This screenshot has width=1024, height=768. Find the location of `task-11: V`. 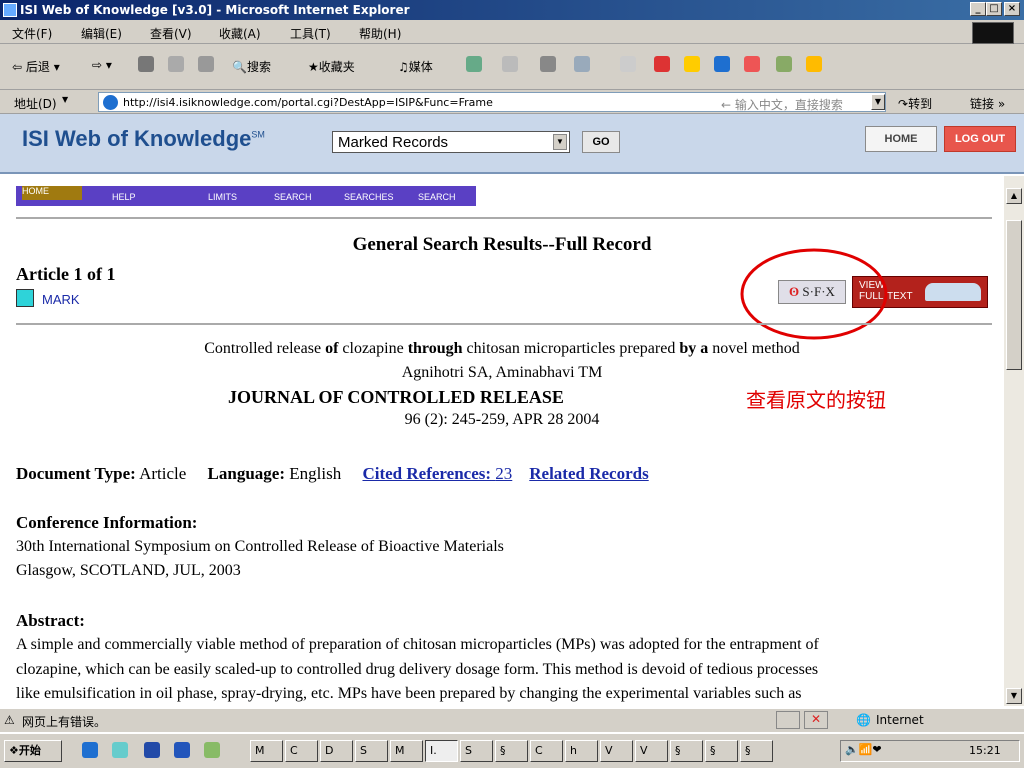

task-11: V is located at coordinates (616, 751).